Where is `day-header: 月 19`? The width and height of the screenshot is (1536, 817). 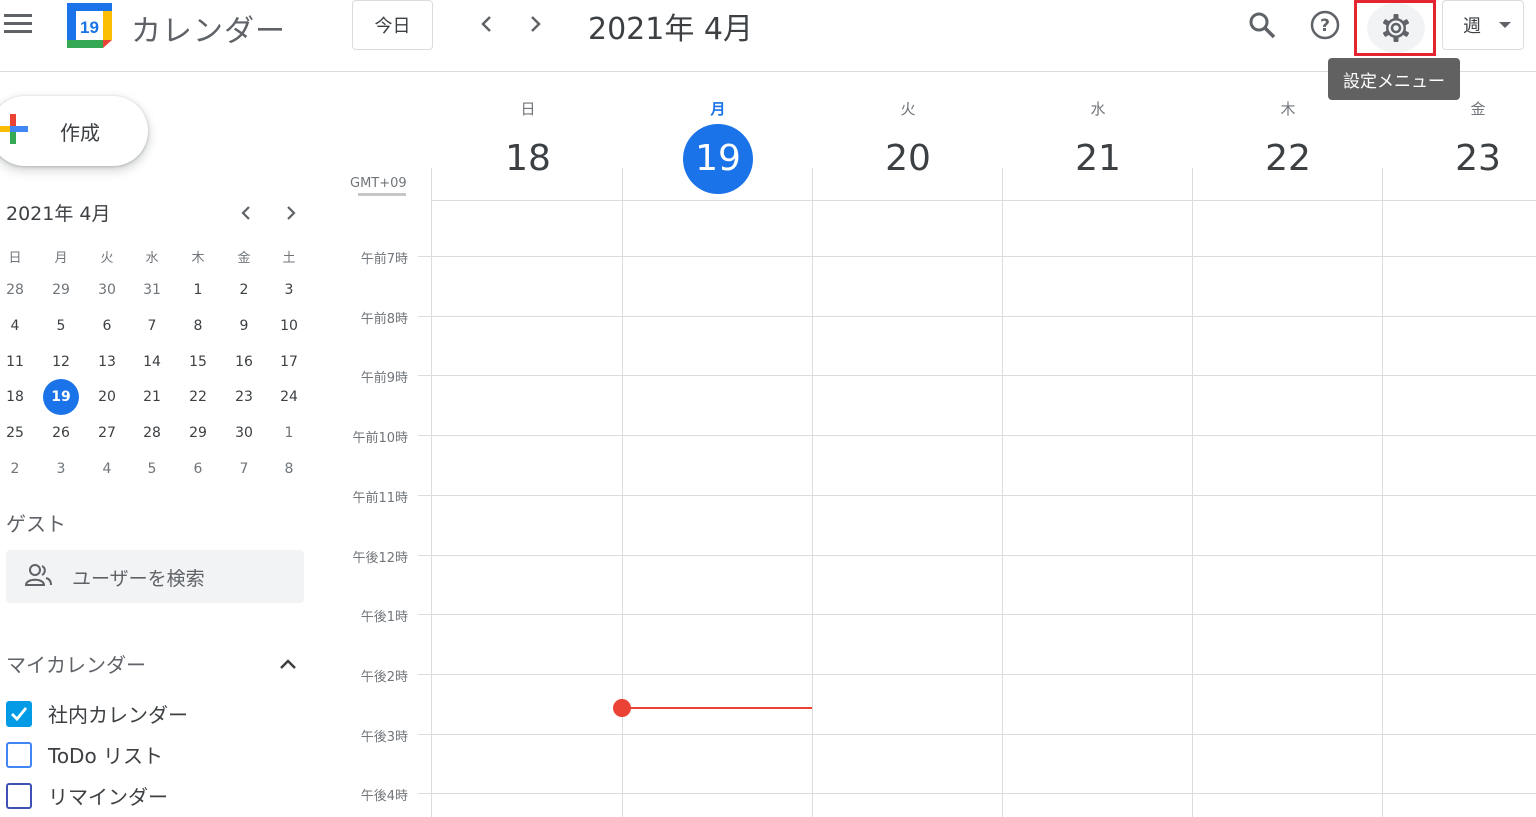 day-header: 月 19 is located at coordinates (718, 145).